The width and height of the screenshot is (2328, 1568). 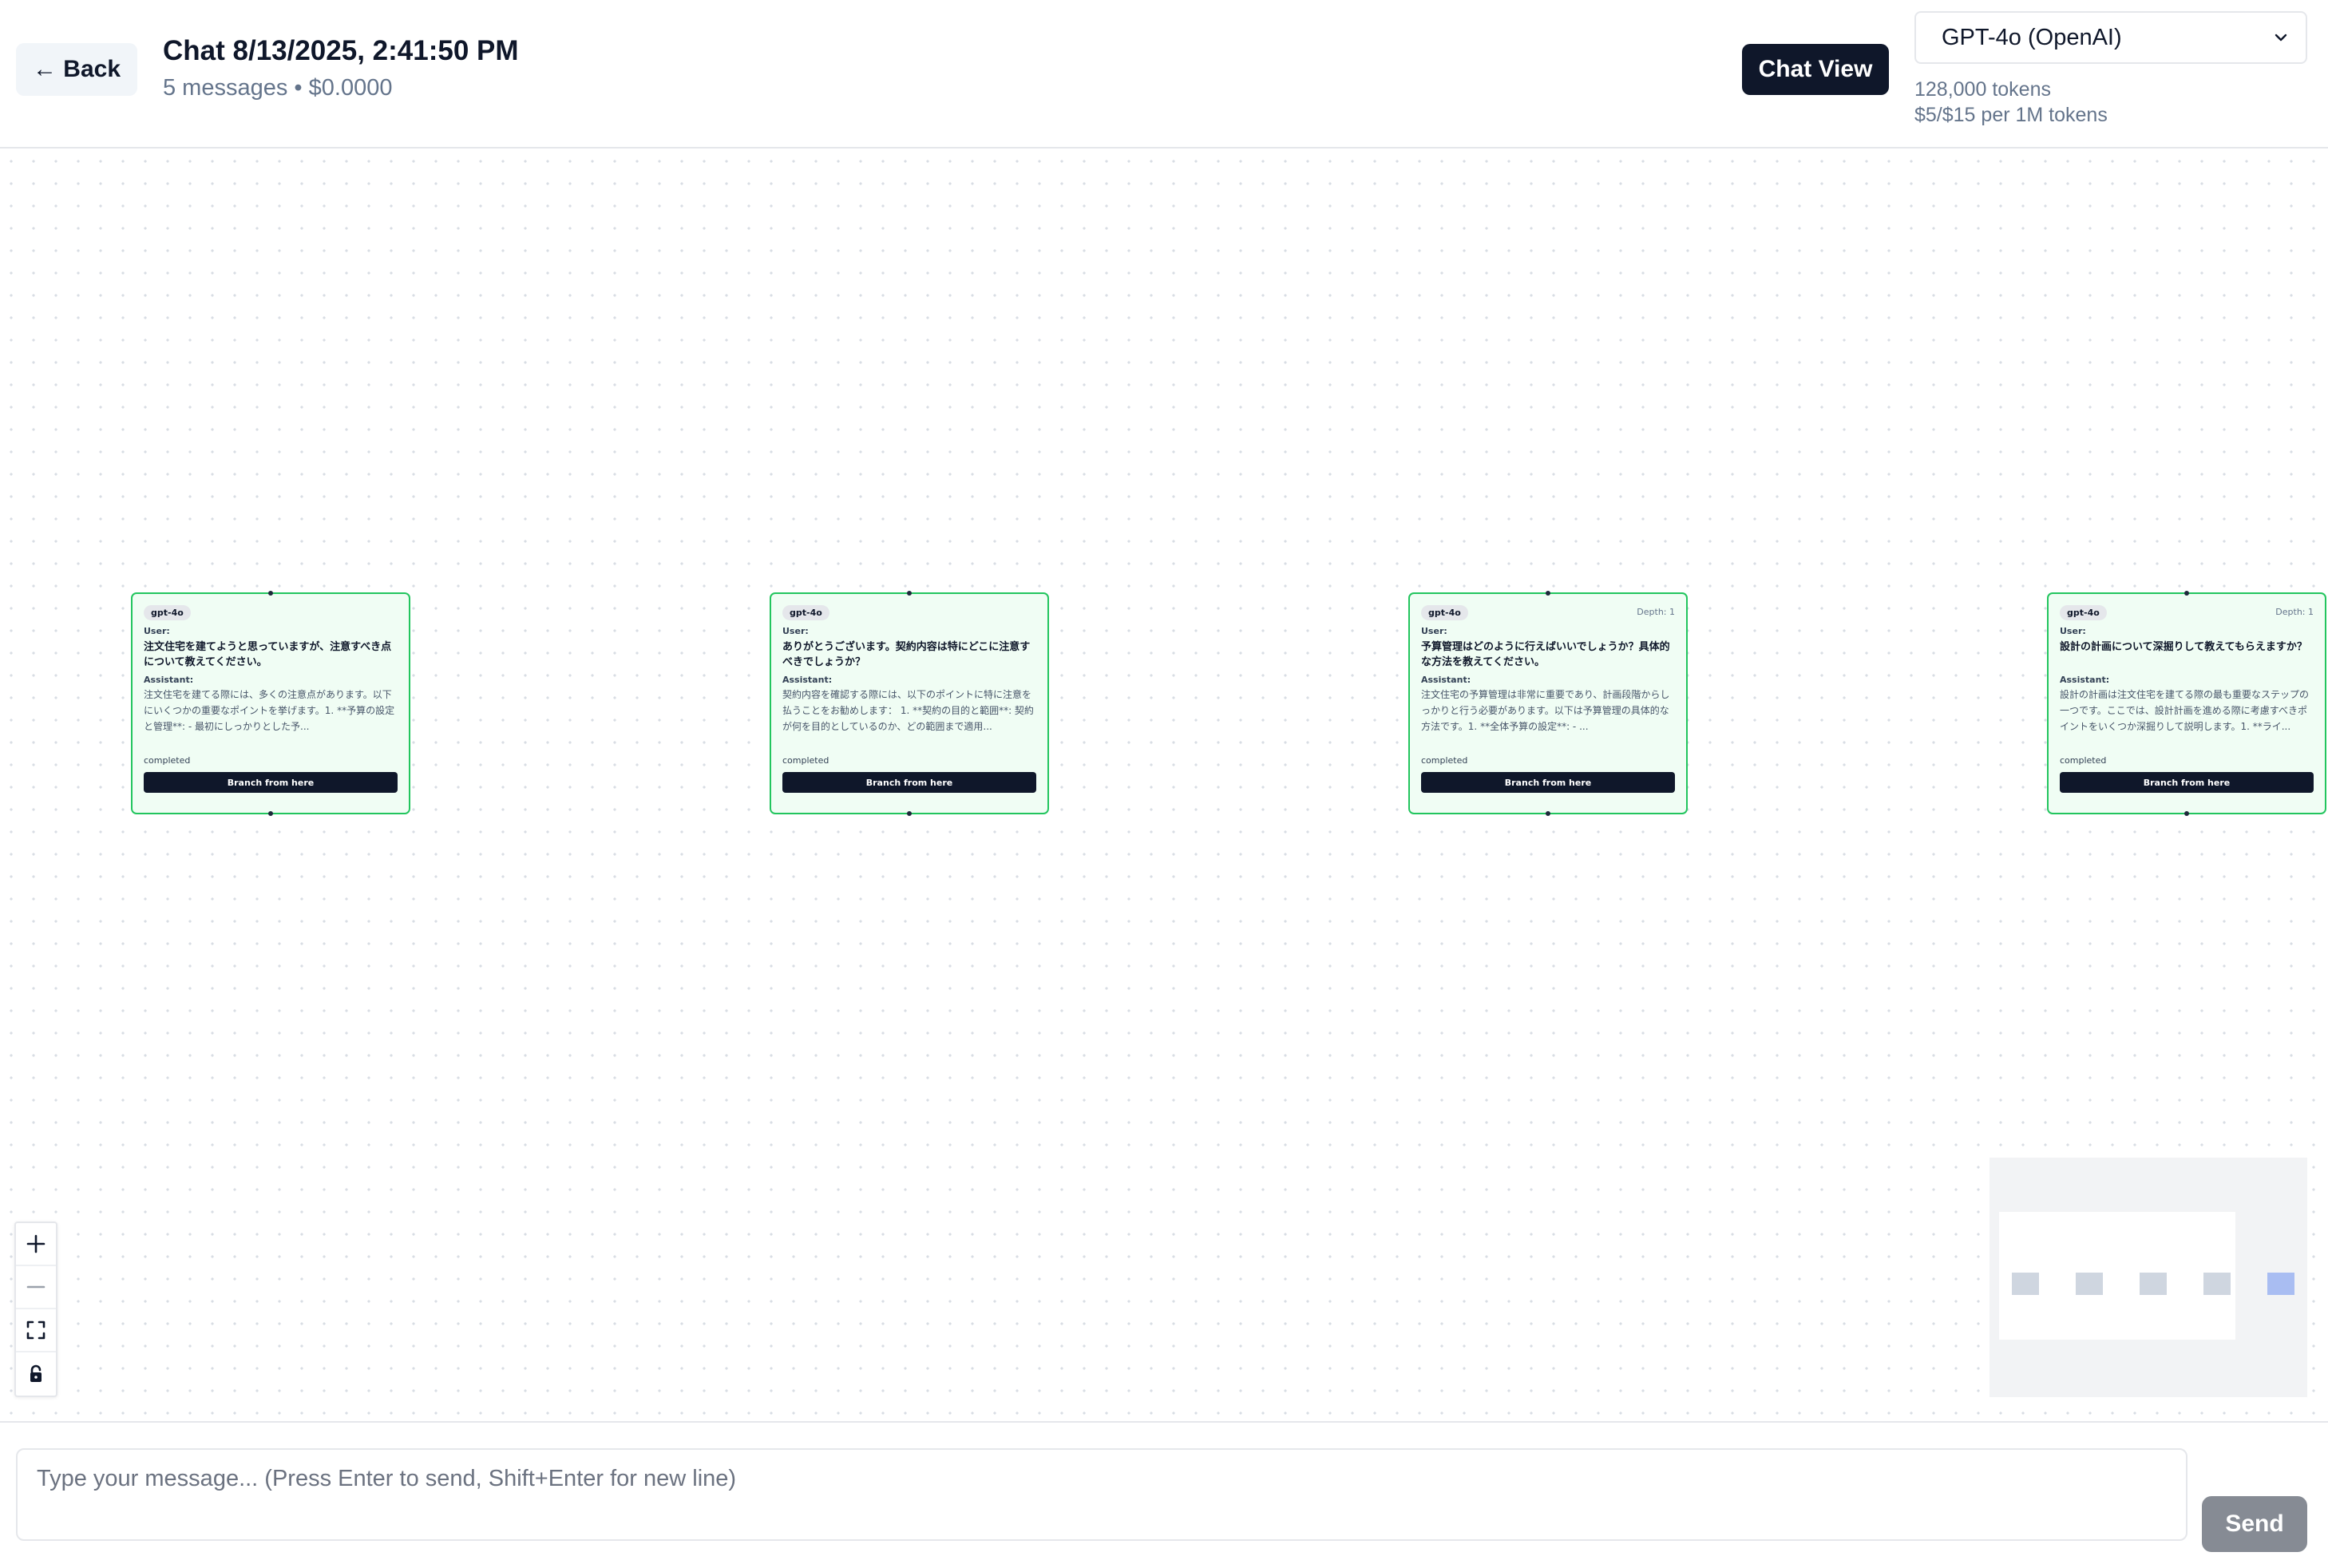 I want to click on chevron-down-icon, so click(x=2281, y=38).